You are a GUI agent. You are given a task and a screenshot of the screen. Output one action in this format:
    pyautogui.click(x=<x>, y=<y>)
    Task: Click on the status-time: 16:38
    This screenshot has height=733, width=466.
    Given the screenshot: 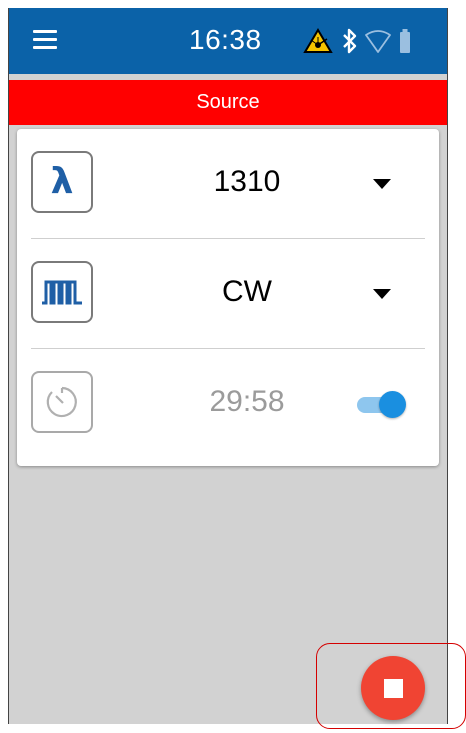 What is the action you would take?
    pyautogui.click(x=225, y=39)
    